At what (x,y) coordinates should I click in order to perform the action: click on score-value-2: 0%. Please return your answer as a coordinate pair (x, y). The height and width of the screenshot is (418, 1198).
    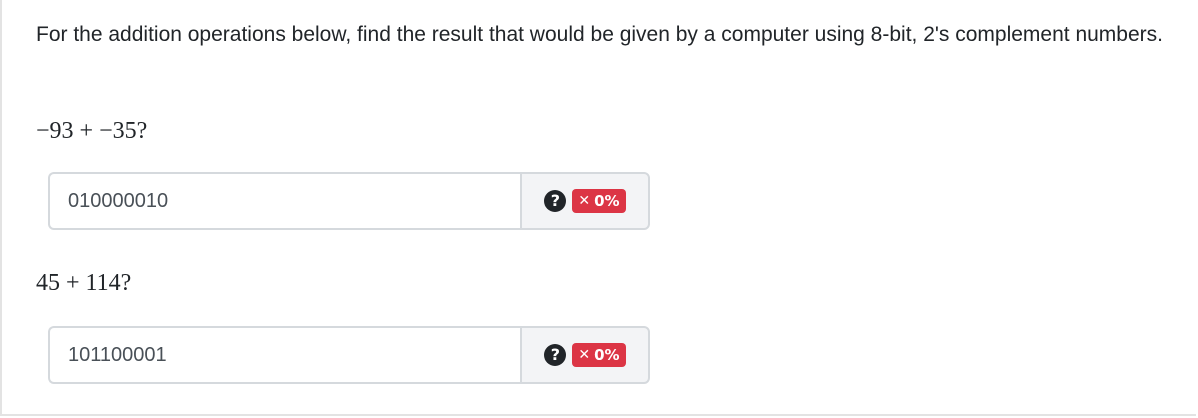
    Looking at the image, I should click on (607, 355).